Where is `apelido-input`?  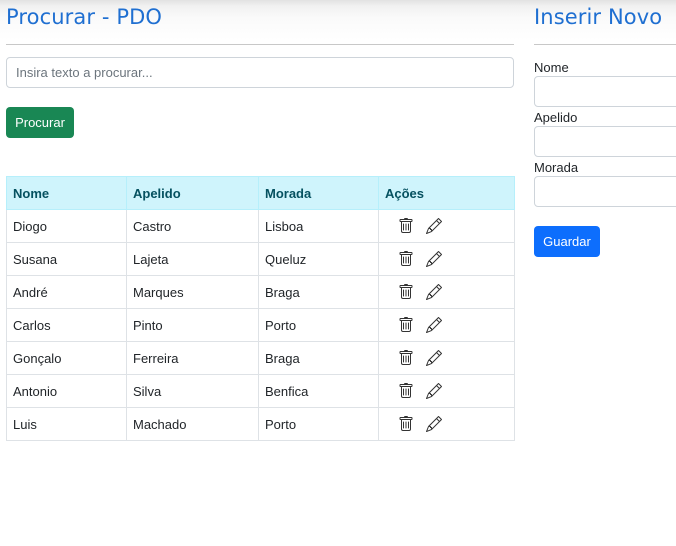 apelido-input is located at coordinates (605, 141).